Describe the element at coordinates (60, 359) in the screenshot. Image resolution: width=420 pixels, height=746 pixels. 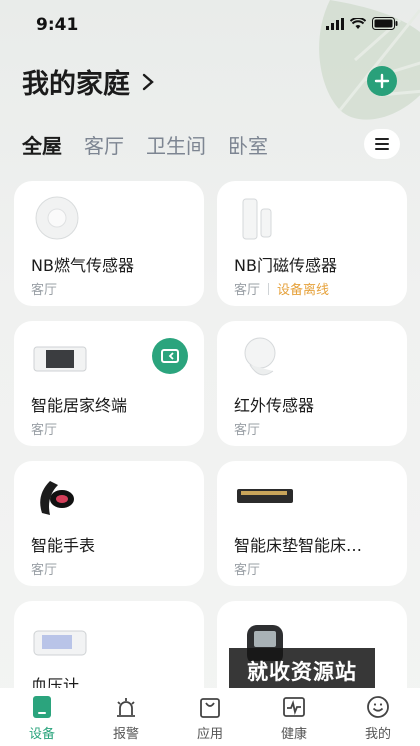
I see `home-terminal-image` at that location.